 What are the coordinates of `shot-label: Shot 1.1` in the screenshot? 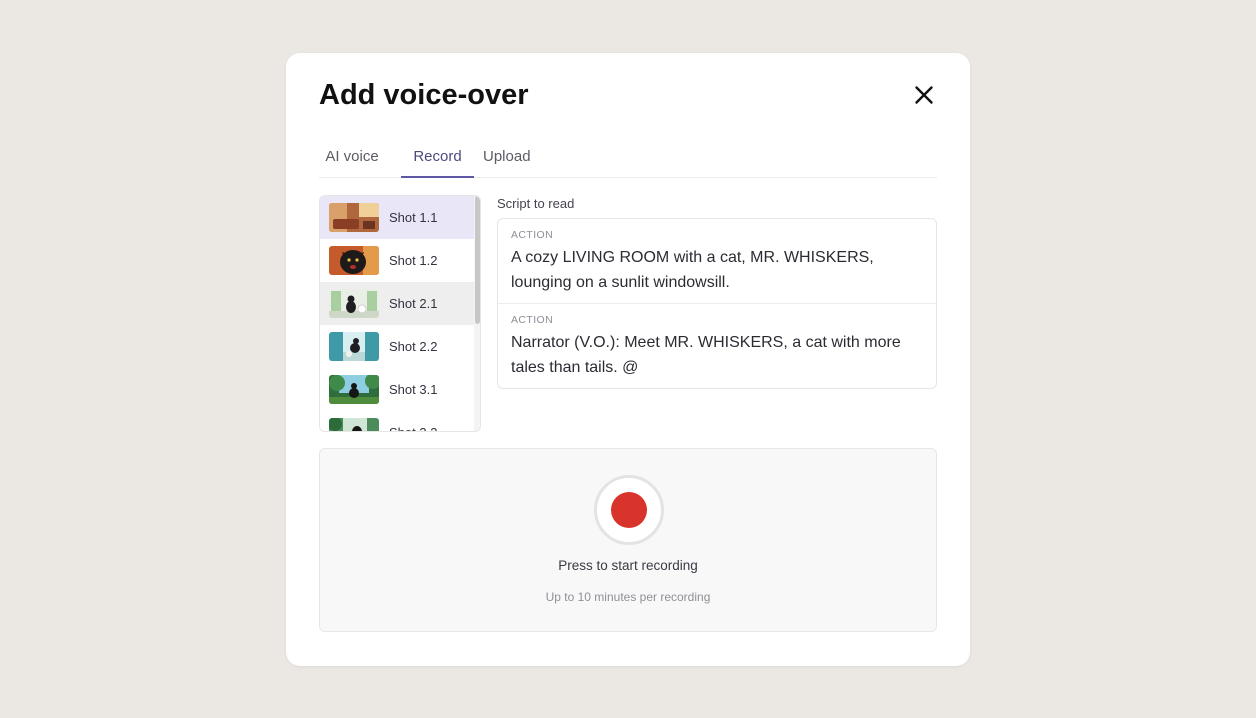 It's located at (413, 217).